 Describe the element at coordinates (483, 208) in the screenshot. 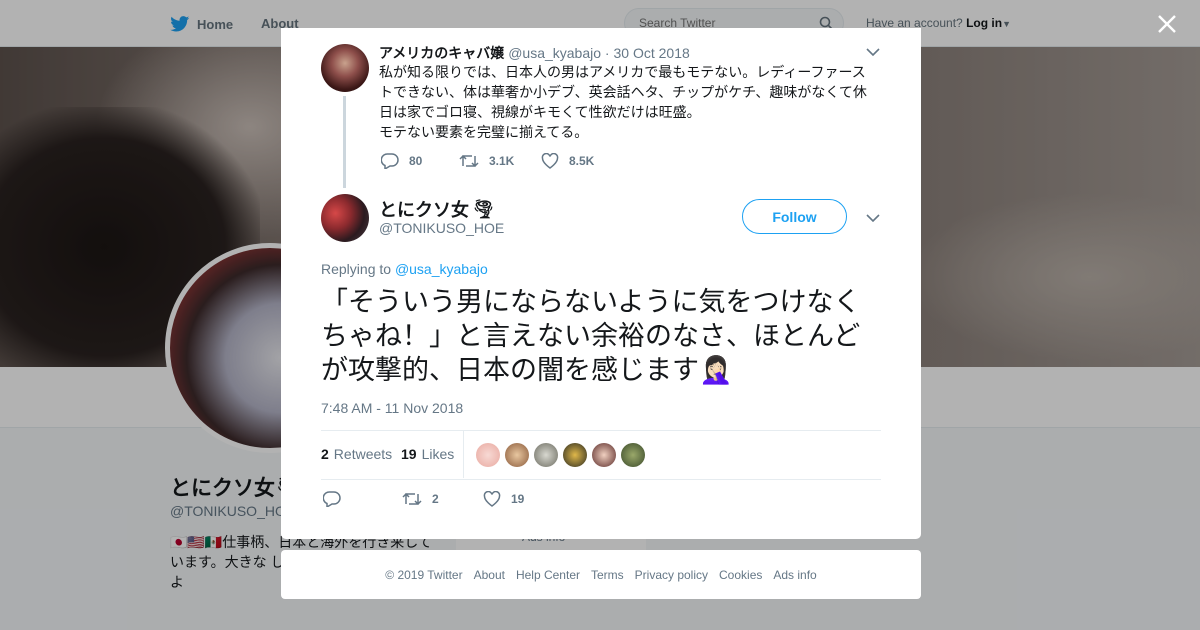

I see `tornado-emoji-icon: 🌪` at that location.